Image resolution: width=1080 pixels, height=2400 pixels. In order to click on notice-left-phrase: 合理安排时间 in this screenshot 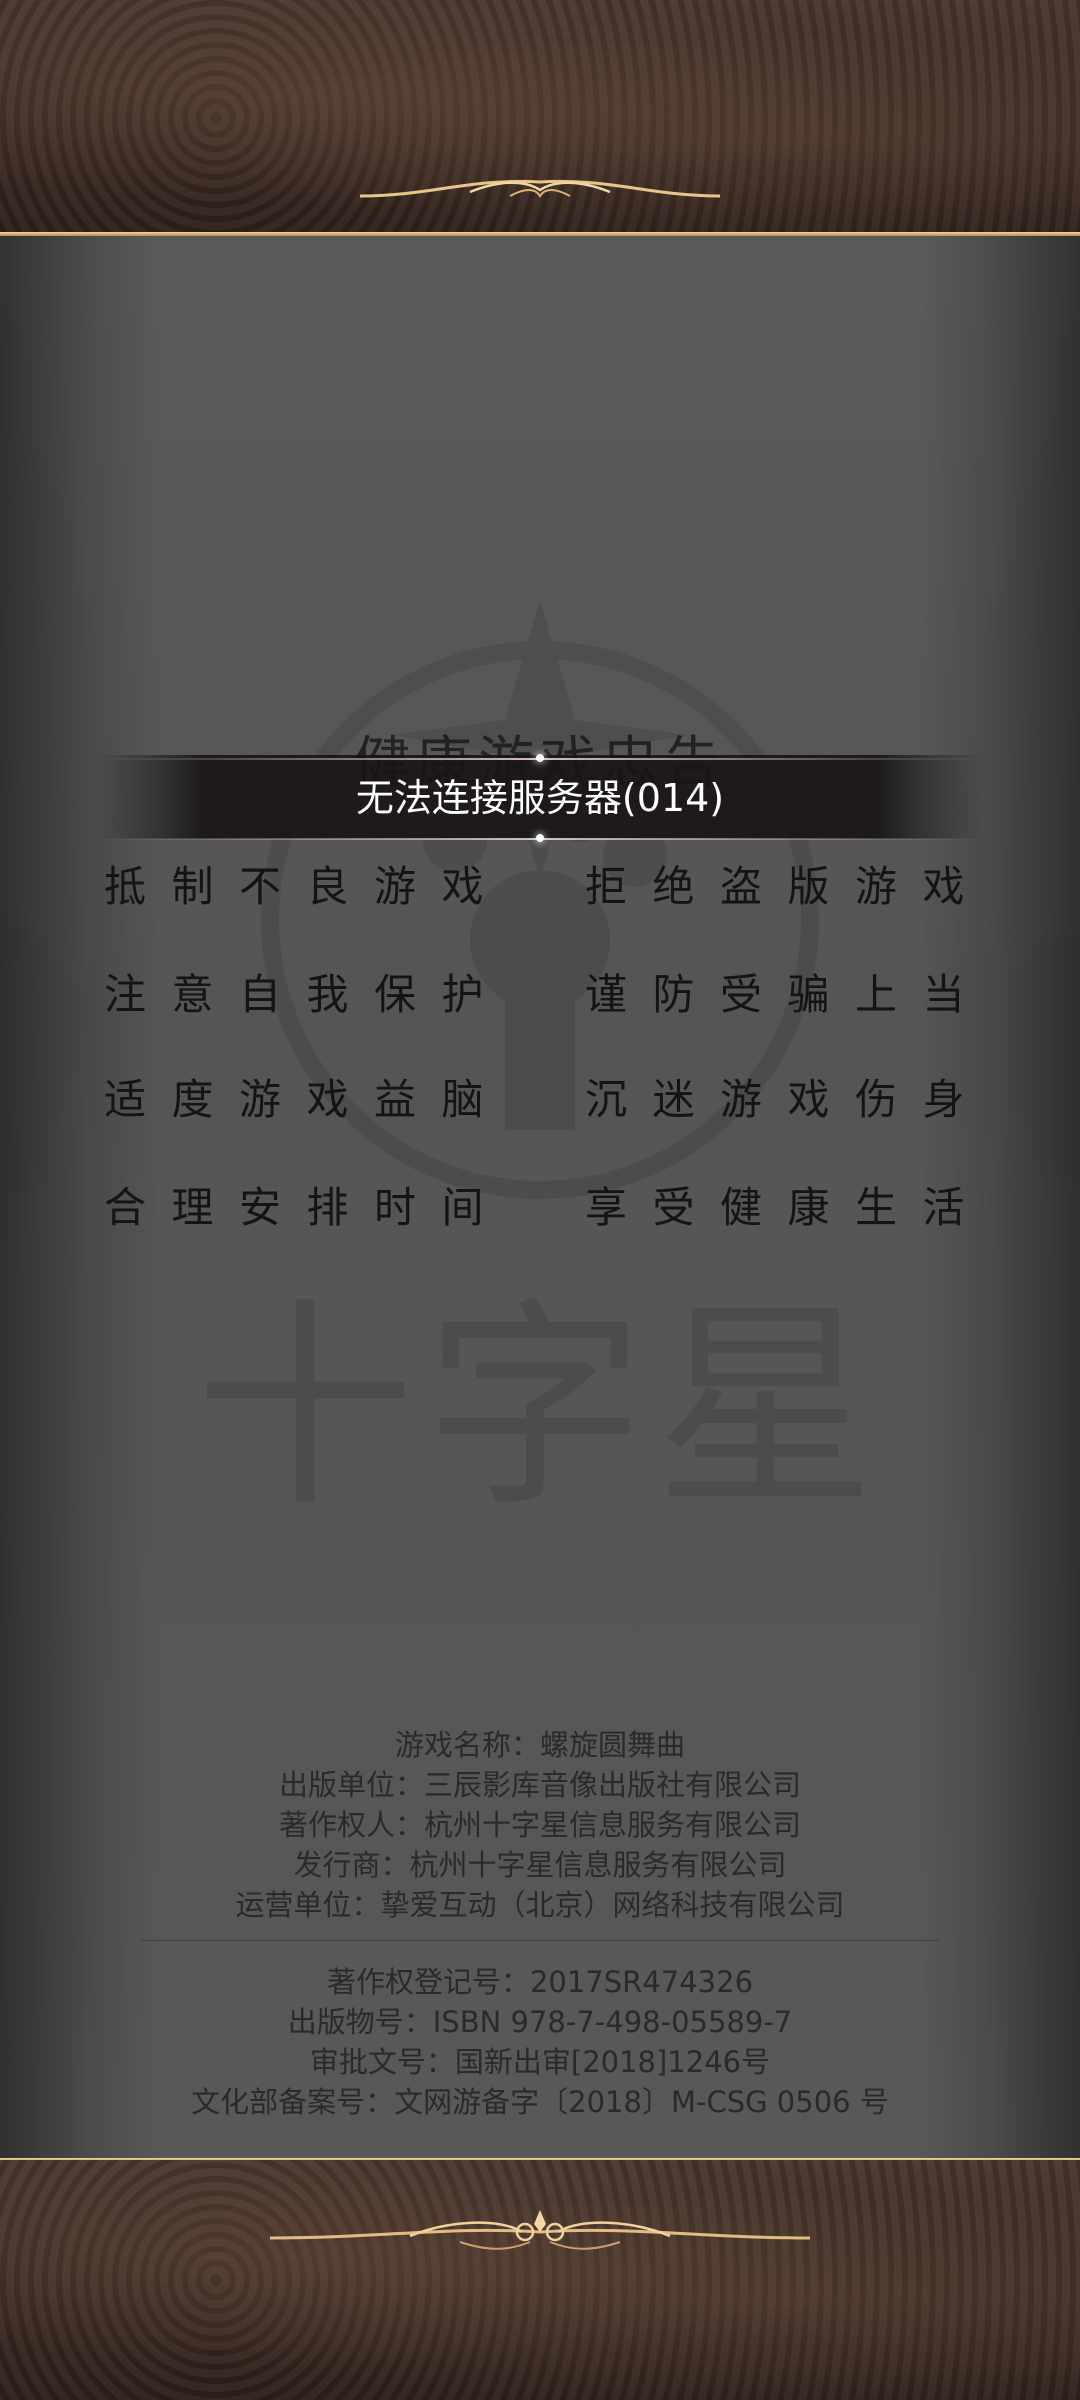, I will do `click(307, 1207)`.